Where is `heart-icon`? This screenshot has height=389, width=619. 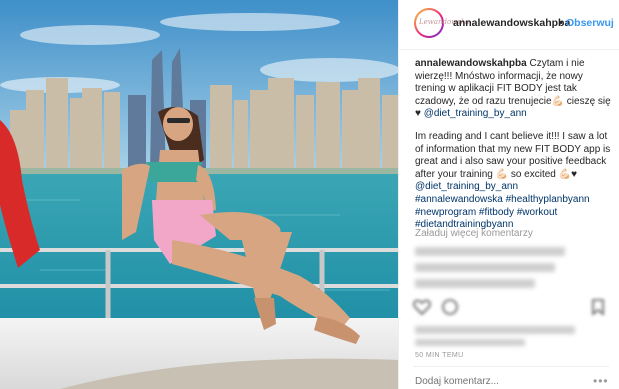
heart-icon is located at coordinates (422, 307).